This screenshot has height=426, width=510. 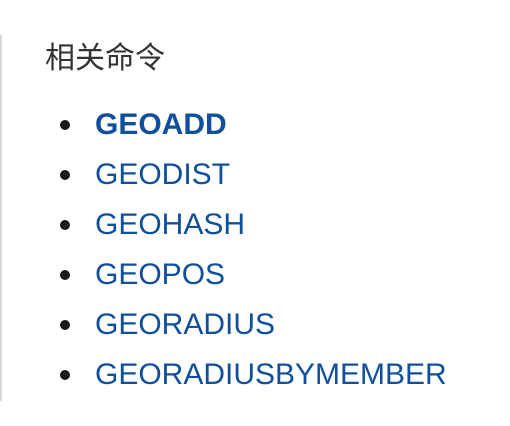 What do you see at coordinates (161, 125) in the screenshot?
I see `command-link-geoadd: GEOADD` at bounding box center [161, 125].